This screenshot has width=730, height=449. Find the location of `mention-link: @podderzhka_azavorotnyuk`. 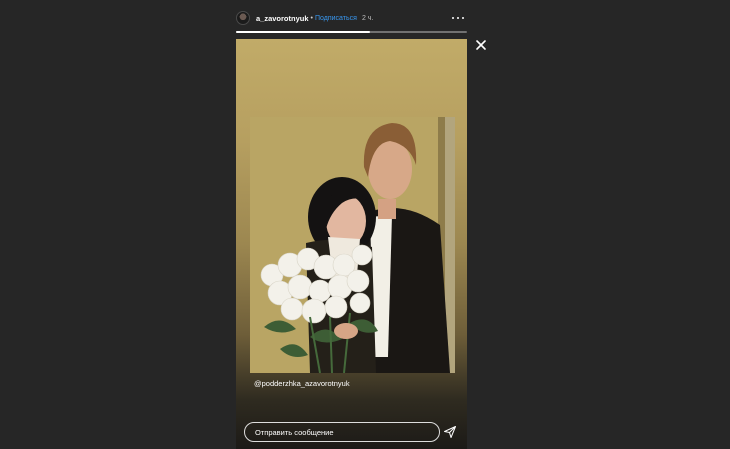

mention-link: @podderzhka_azavorotnyuk is located at coordinates (302, 383).